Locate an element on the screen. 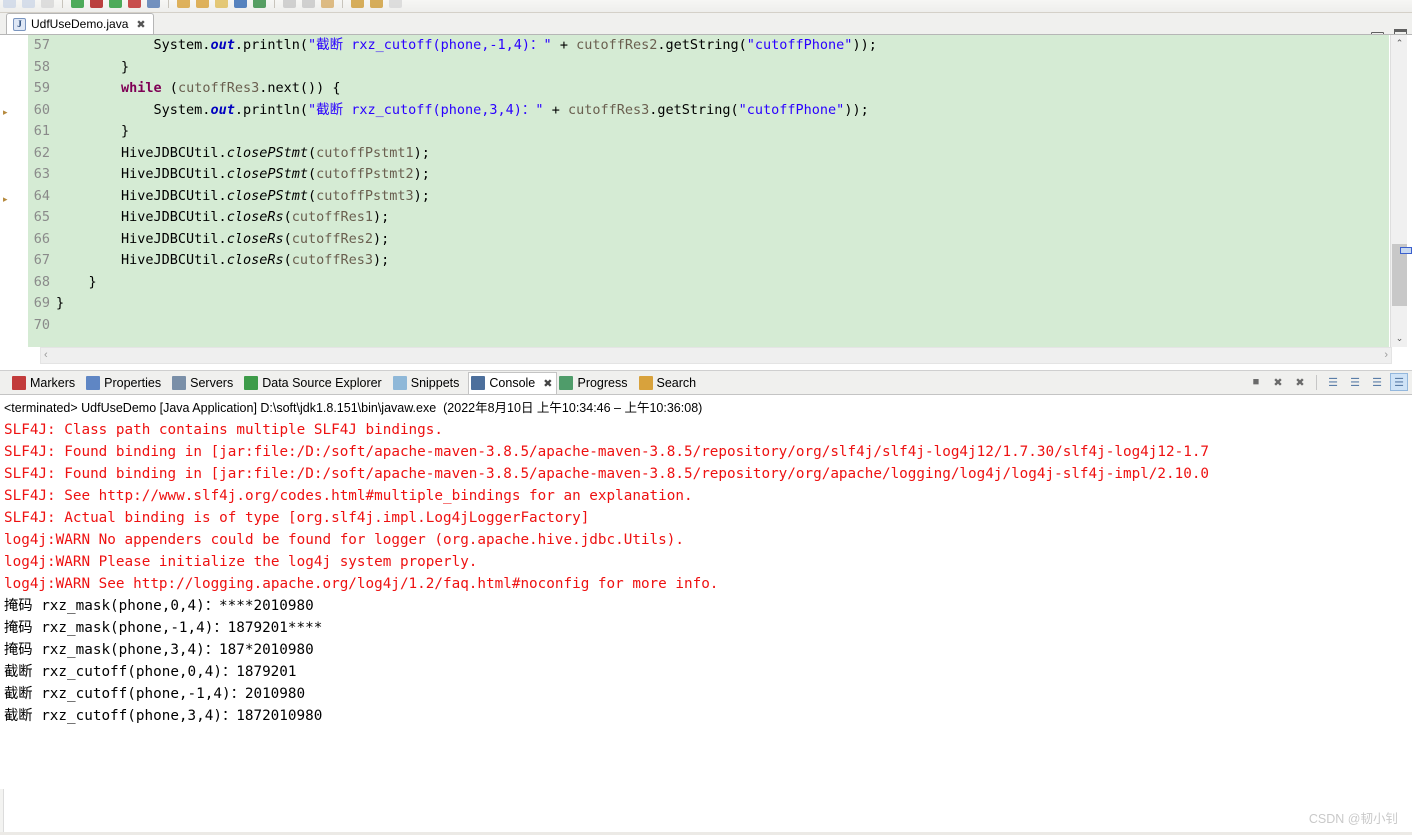 The width and height of the screenshot is (1412, 835). remove-all-terminated-icon: ✖ is located at coordinates (1300, 382).